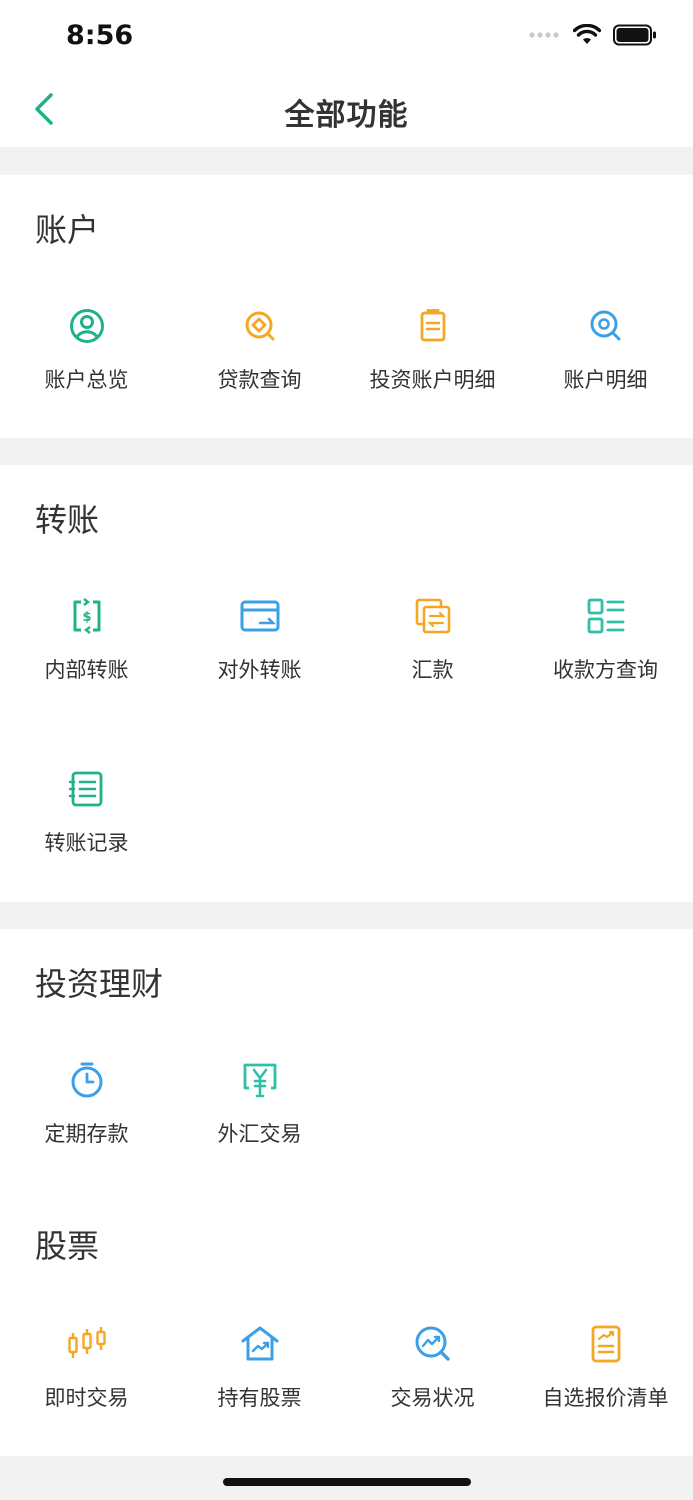 The width and height of the screenshot is (693, 1500). What do you see at coordinates (259, 1384) in the screenshot?
I see `holdings-button: 持有股票` at bounding box center [259, 1384].